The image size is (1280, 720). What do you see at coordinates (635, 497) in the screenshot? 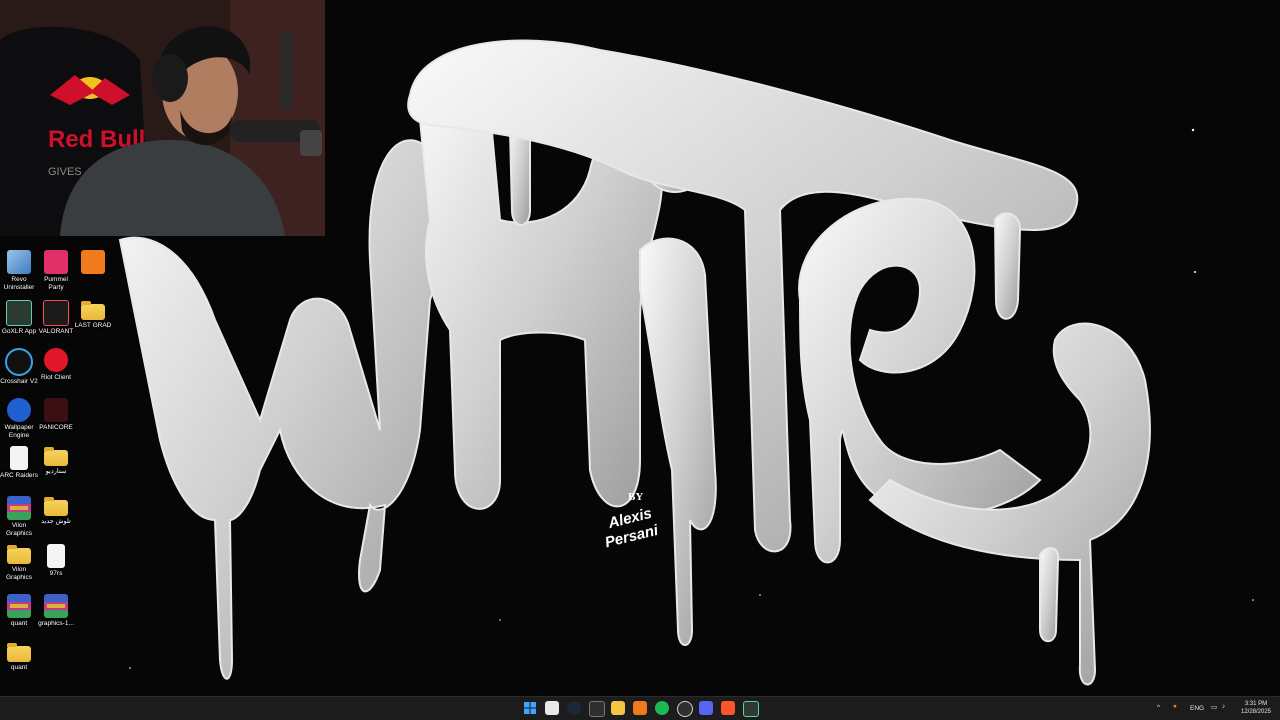
I see `wallpaper-credit-by: BY` at bounding box center [635, 497].